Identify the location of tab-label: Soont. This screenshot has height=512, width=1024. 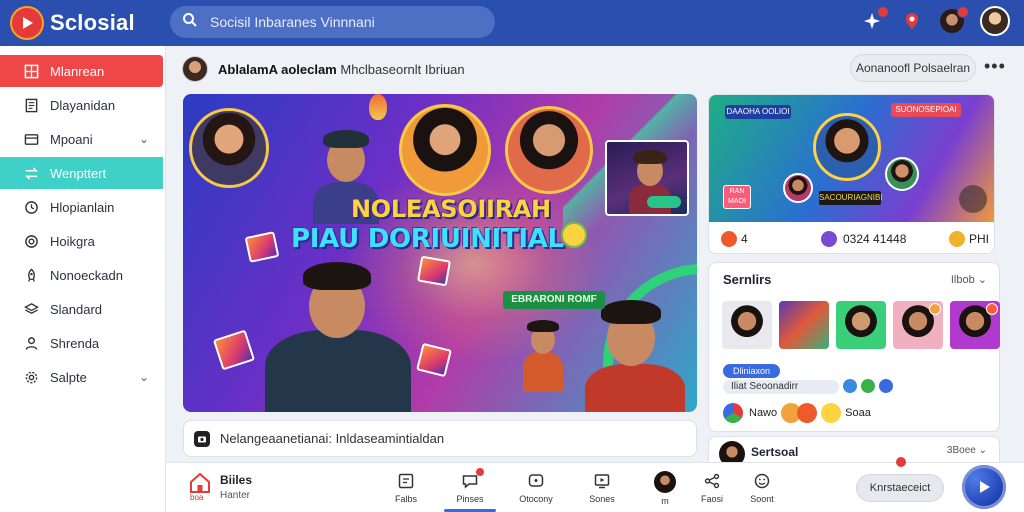
(762, 499).